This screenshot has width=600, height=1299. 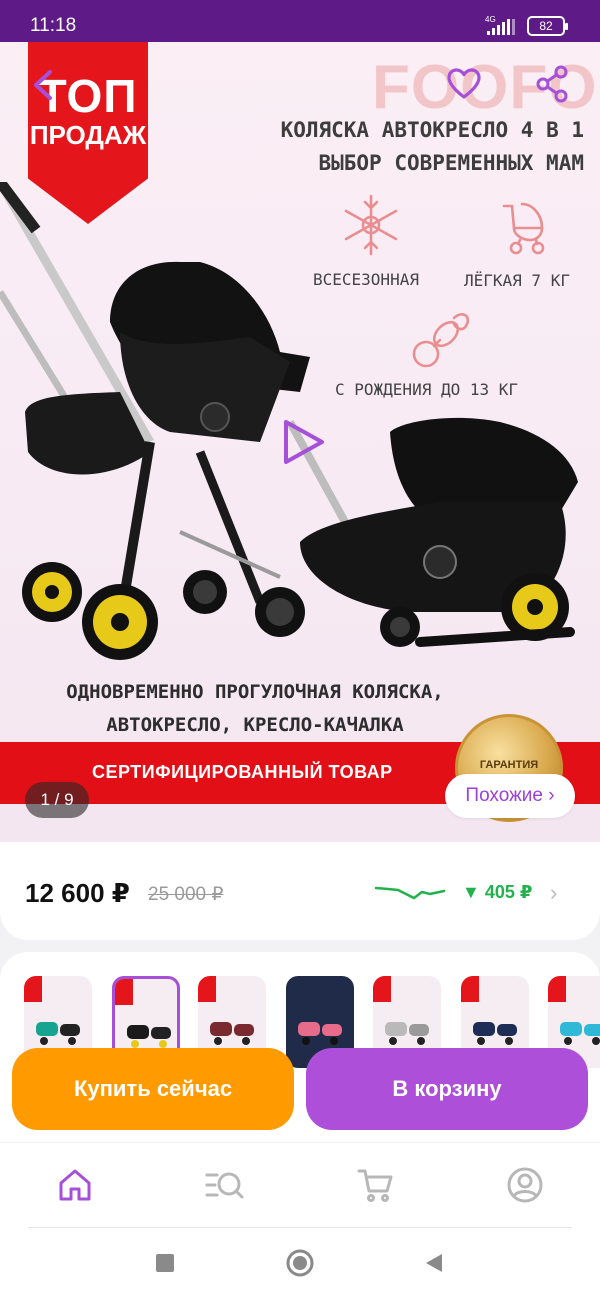 I want to click on add-to-cart-button: В корзину, so click(x=447, y=1089).